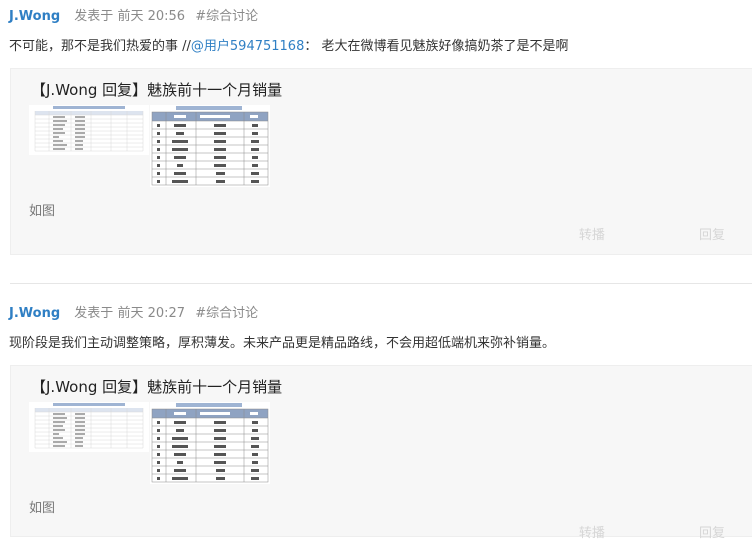 This screenshot has height=541, width=752. I want to click on post-time: 前天 20:27, so click(151, 313).